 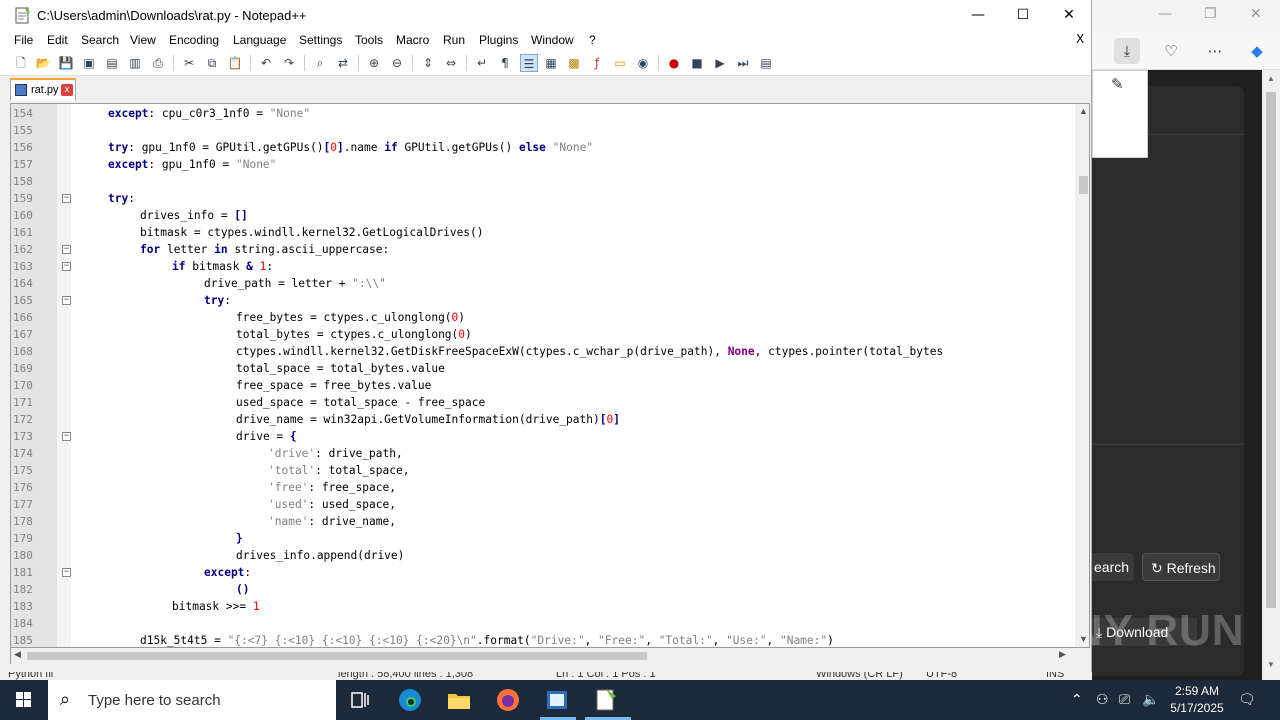 I want to click on search-button: earch, so click(x=1113, y=567).